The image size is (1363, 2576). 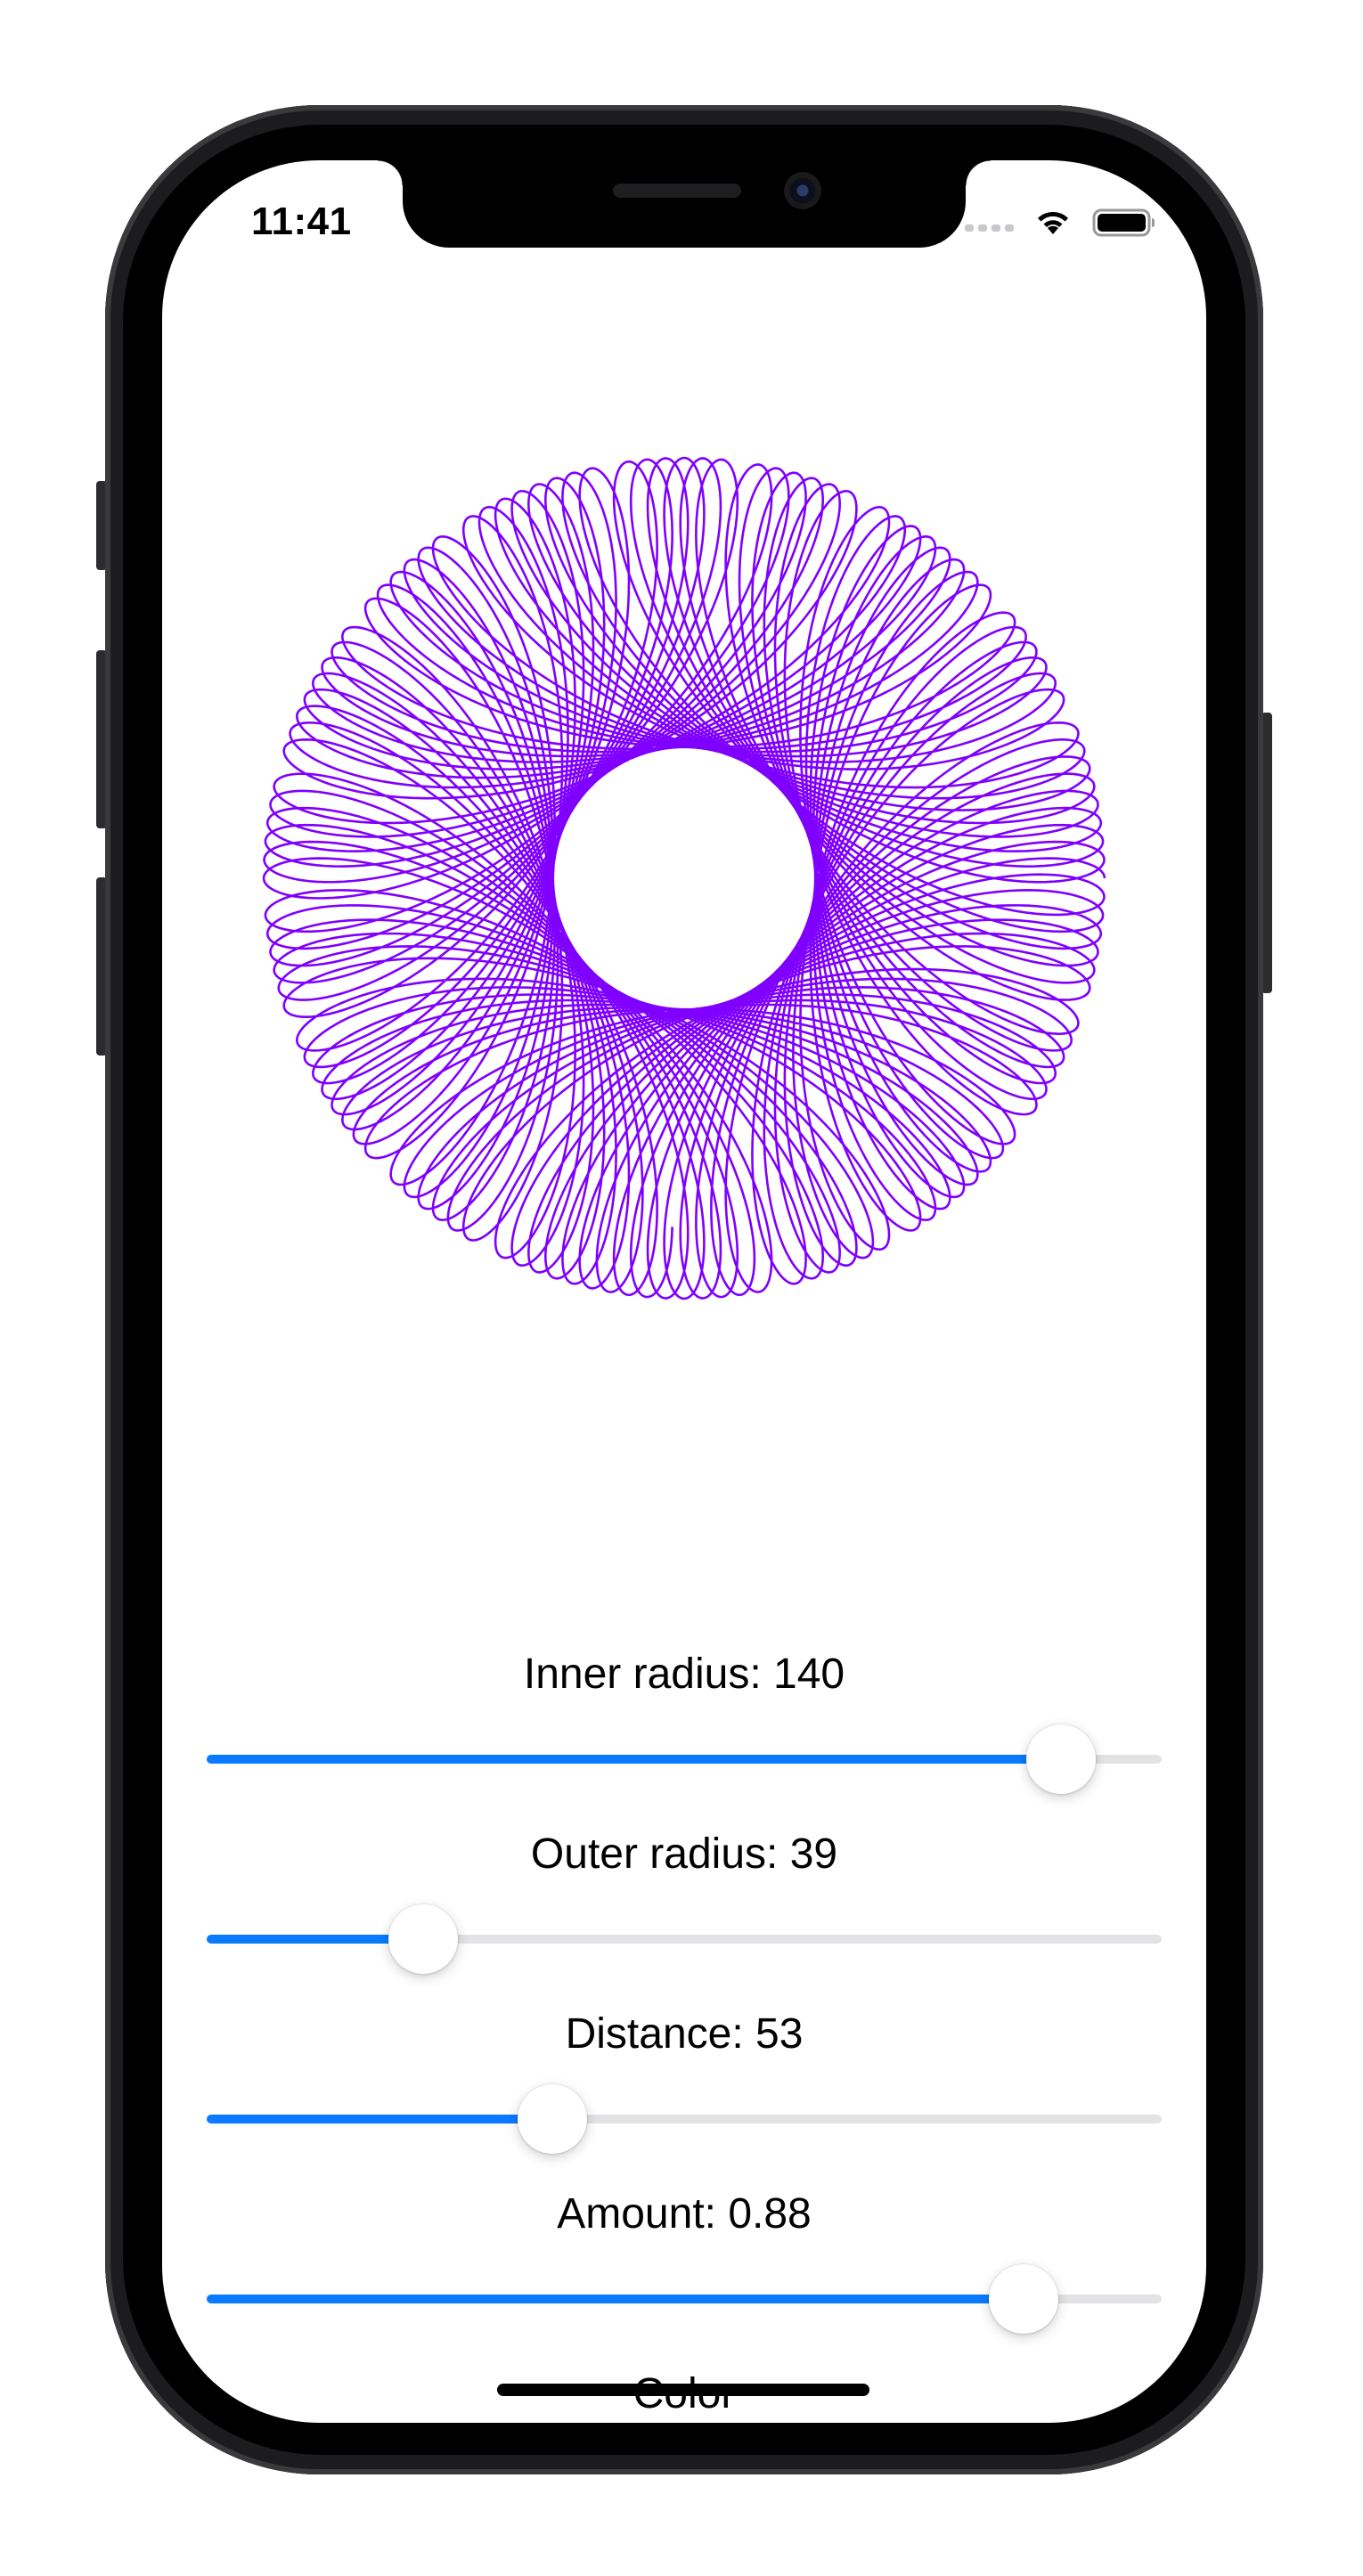 What do you see at coordinates (301, 222) in the screenshot?
I see `status-time: 11:41` at bounding box center [301, 222].